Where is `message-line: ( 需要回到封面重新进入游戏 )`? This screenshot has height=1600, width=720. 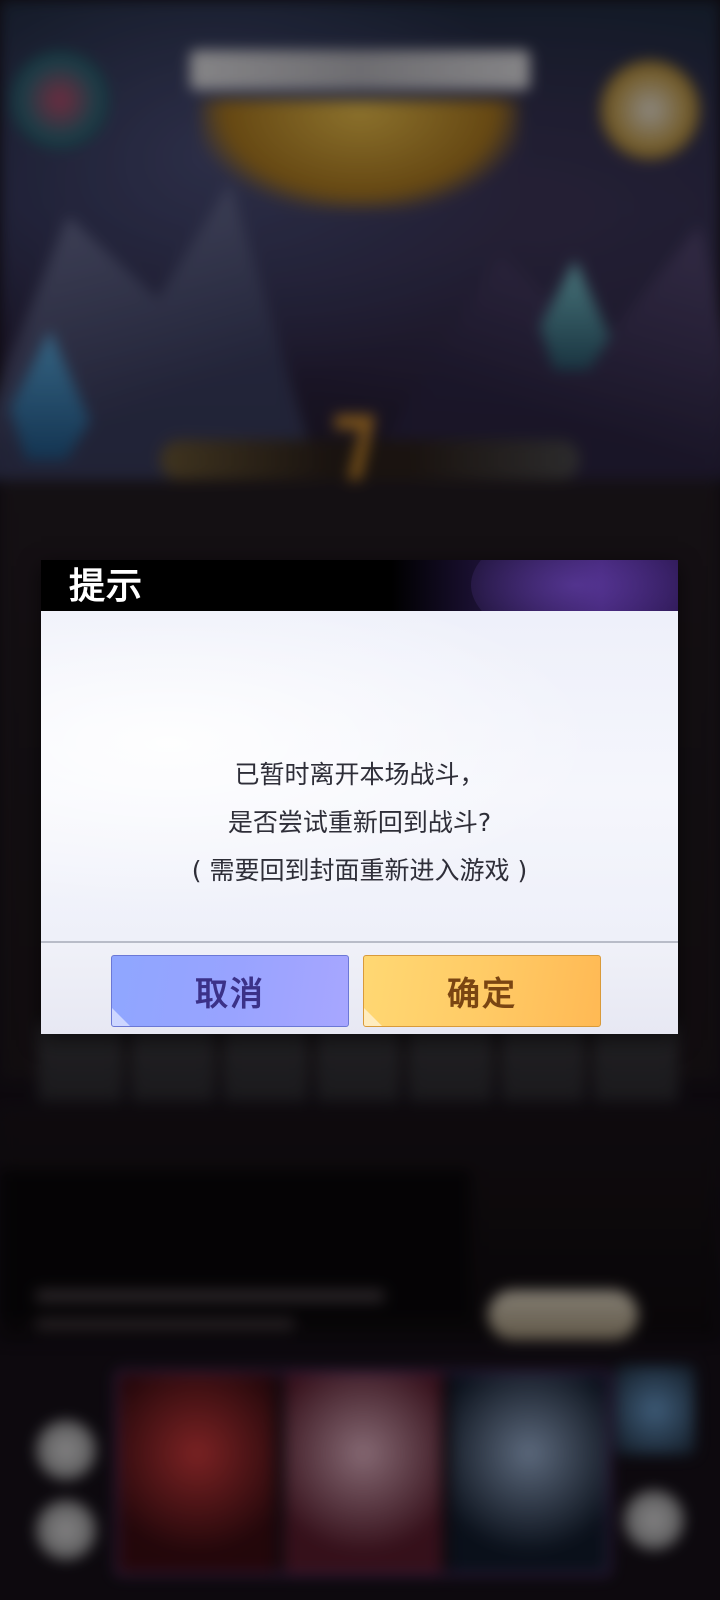
message-line: ( 需要回到封面重新进入游戏 ) is located at coordinates (359, 870).